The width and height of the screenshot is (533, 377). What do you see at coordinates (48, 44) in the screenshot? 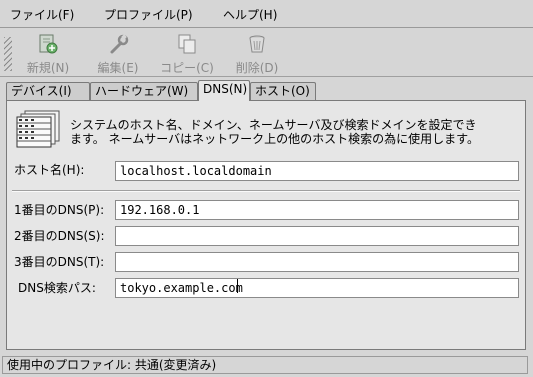
I see `new-icon` at bounding box center [48, 44].